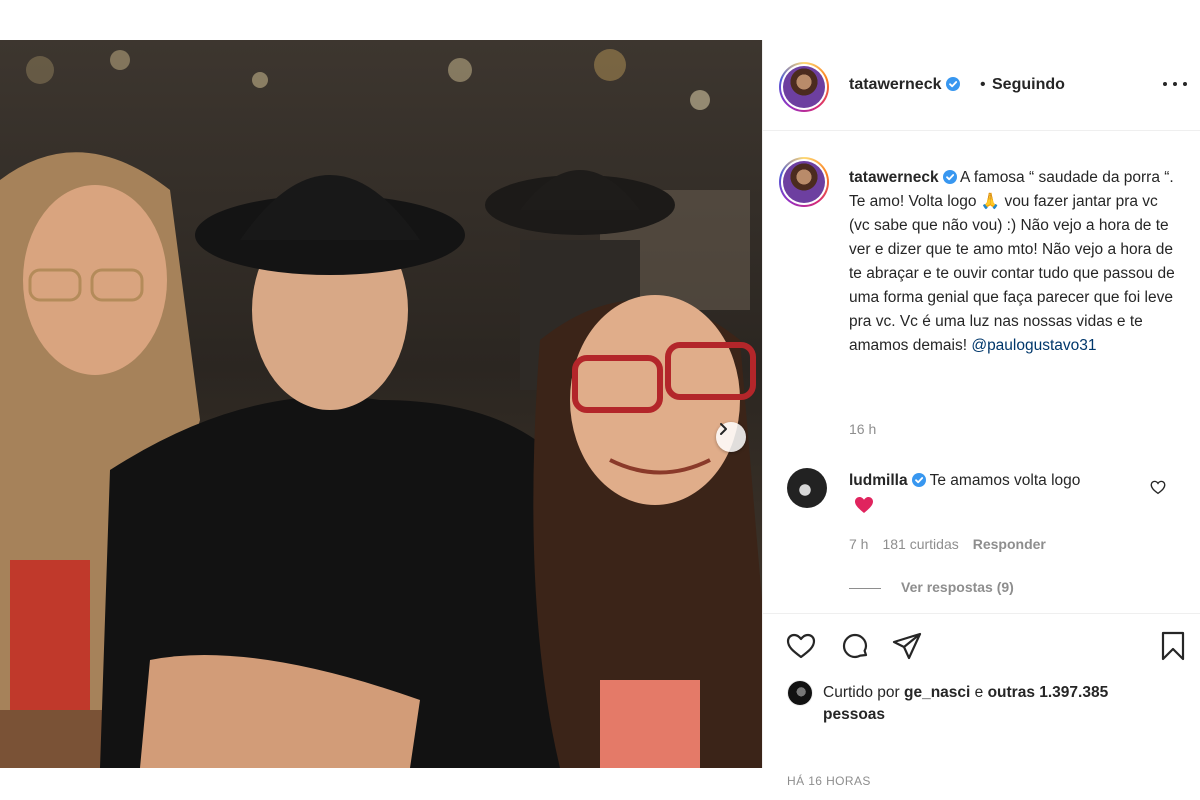  I want to click on caption-author-avatar, so click(804, 182).